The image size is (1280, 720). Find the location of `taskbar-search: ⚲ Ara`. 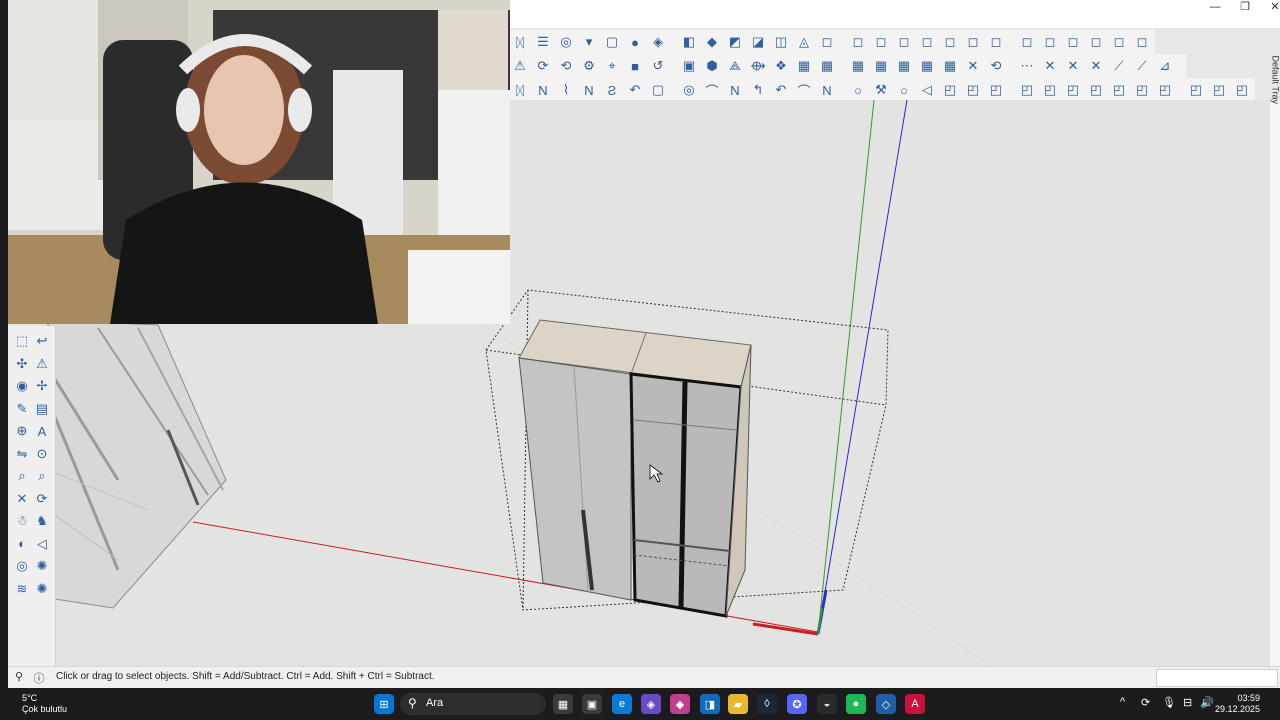

taskbar-search: ⚲ Ara is located at coordinates (473, 704).